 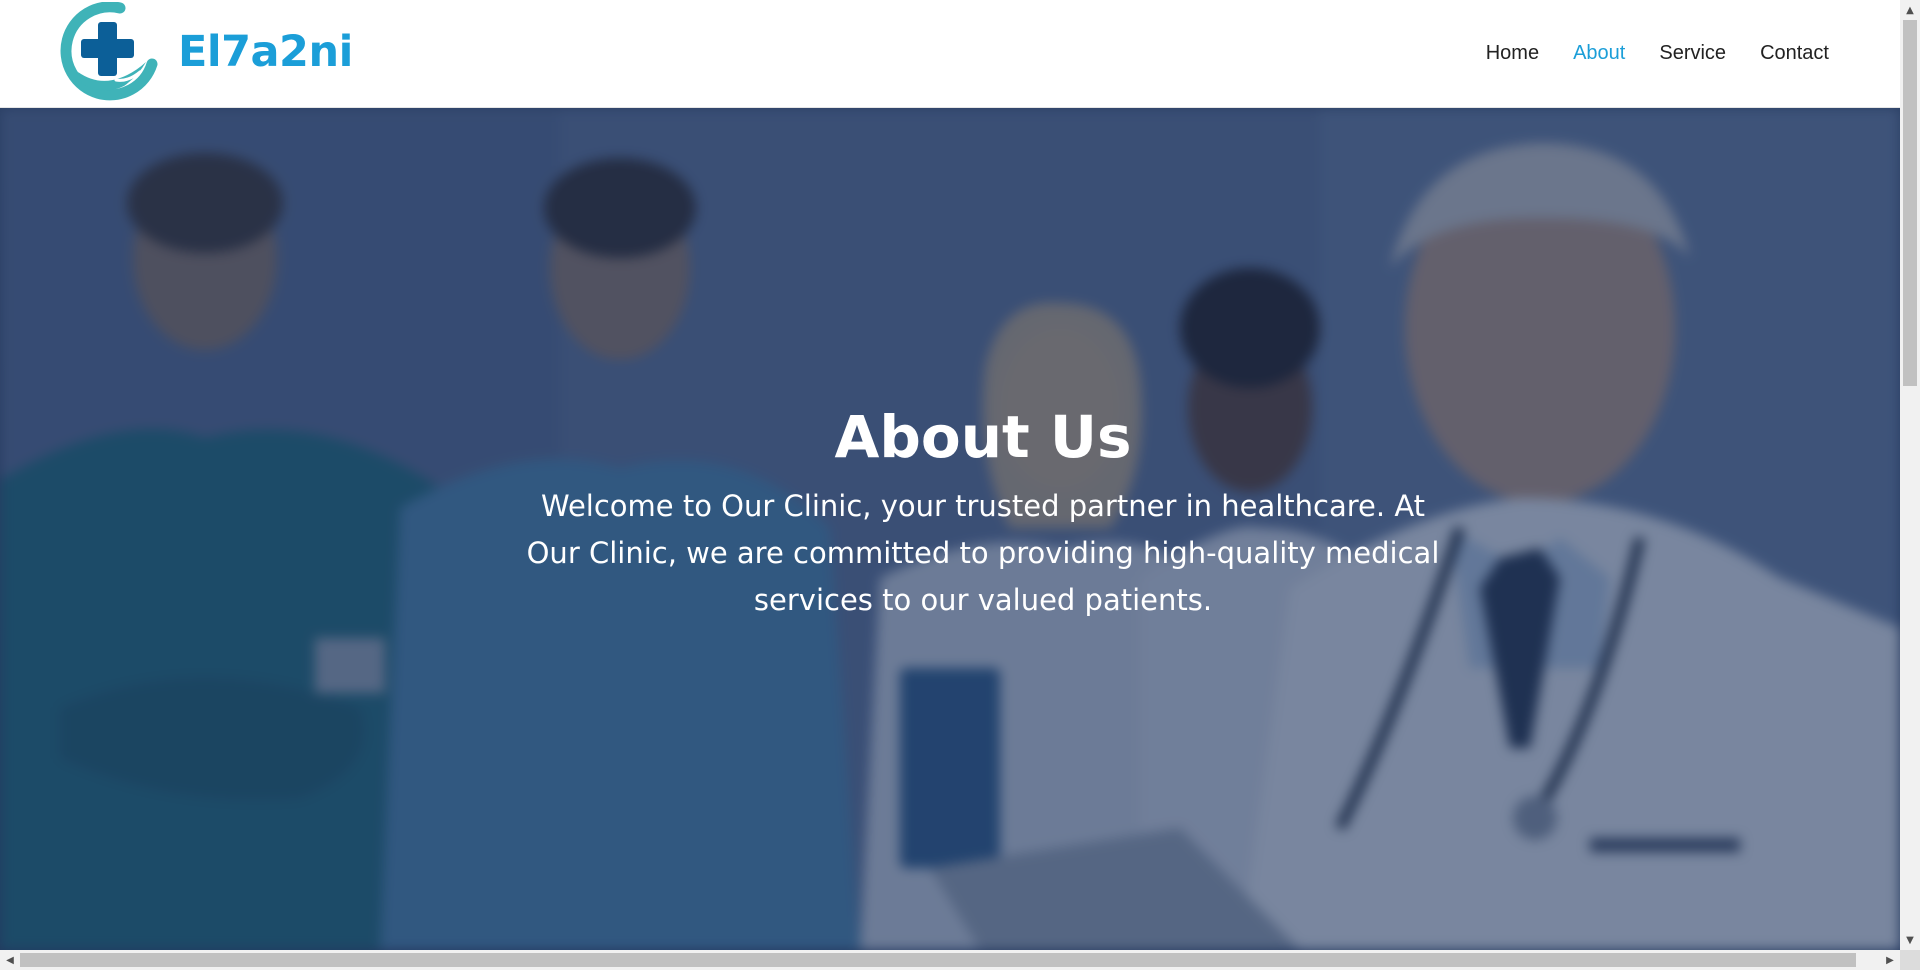 What do you see at coordinates (1794, 53) in the screenshot?
I see `nav-contact-link: Contact` at bounding box center [1794, 53].